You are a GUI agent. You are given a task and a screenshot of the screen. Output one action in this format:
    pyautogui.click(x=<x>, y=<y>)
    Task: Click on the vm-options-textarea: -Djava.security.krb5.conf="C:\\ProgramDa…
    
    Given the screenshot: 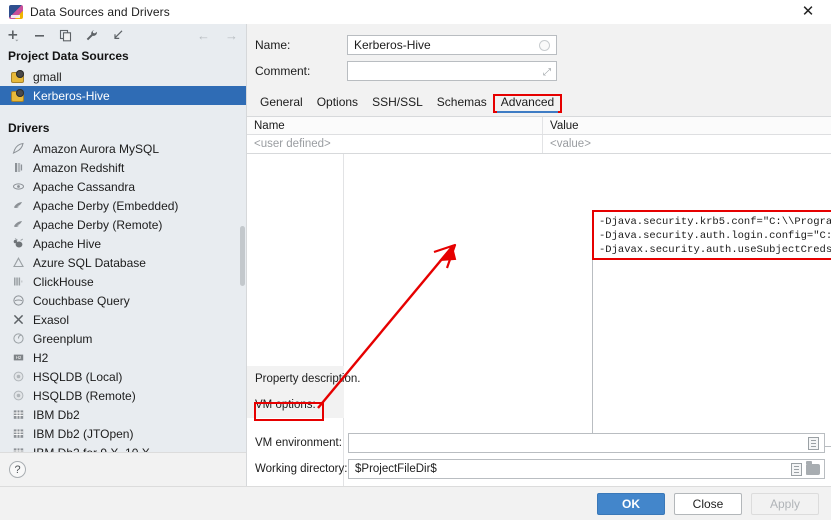 What is the action you would take?
    pyautogui.click(x=711, y=328)
    